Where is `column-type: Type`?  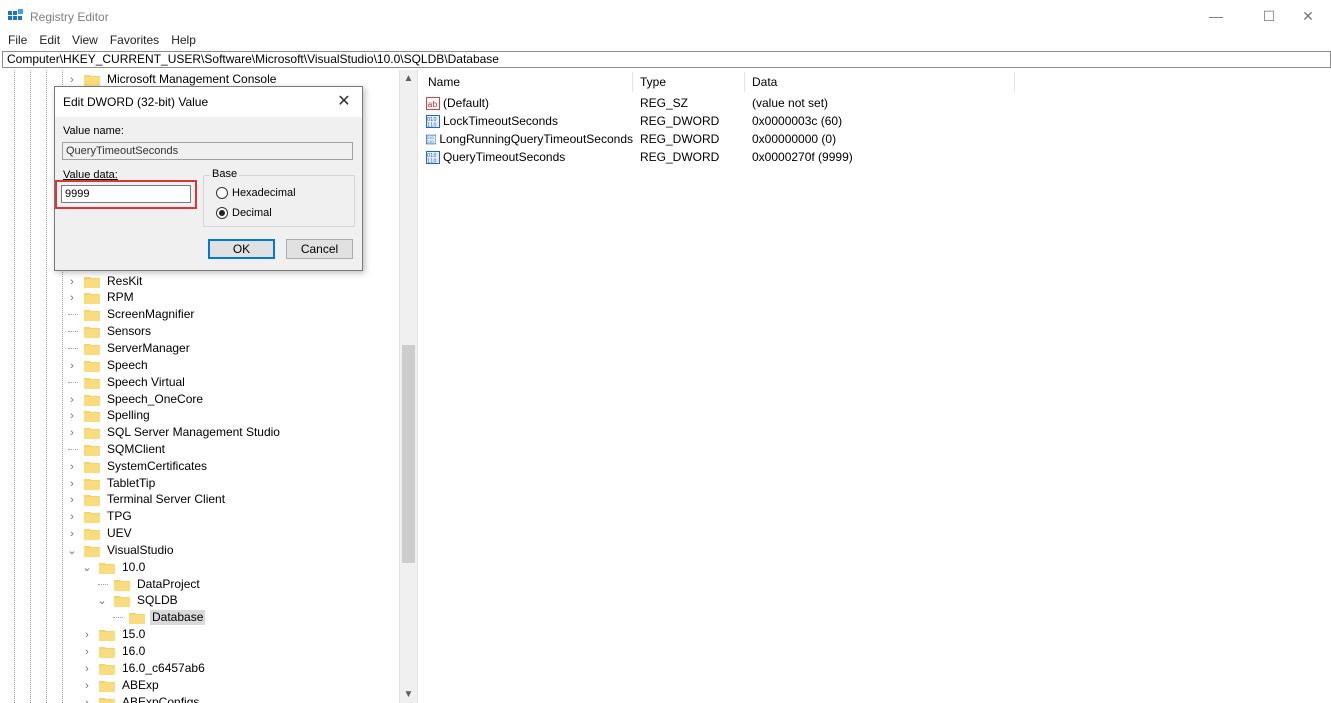
column-type: Type is located at coordinates (689, 82).